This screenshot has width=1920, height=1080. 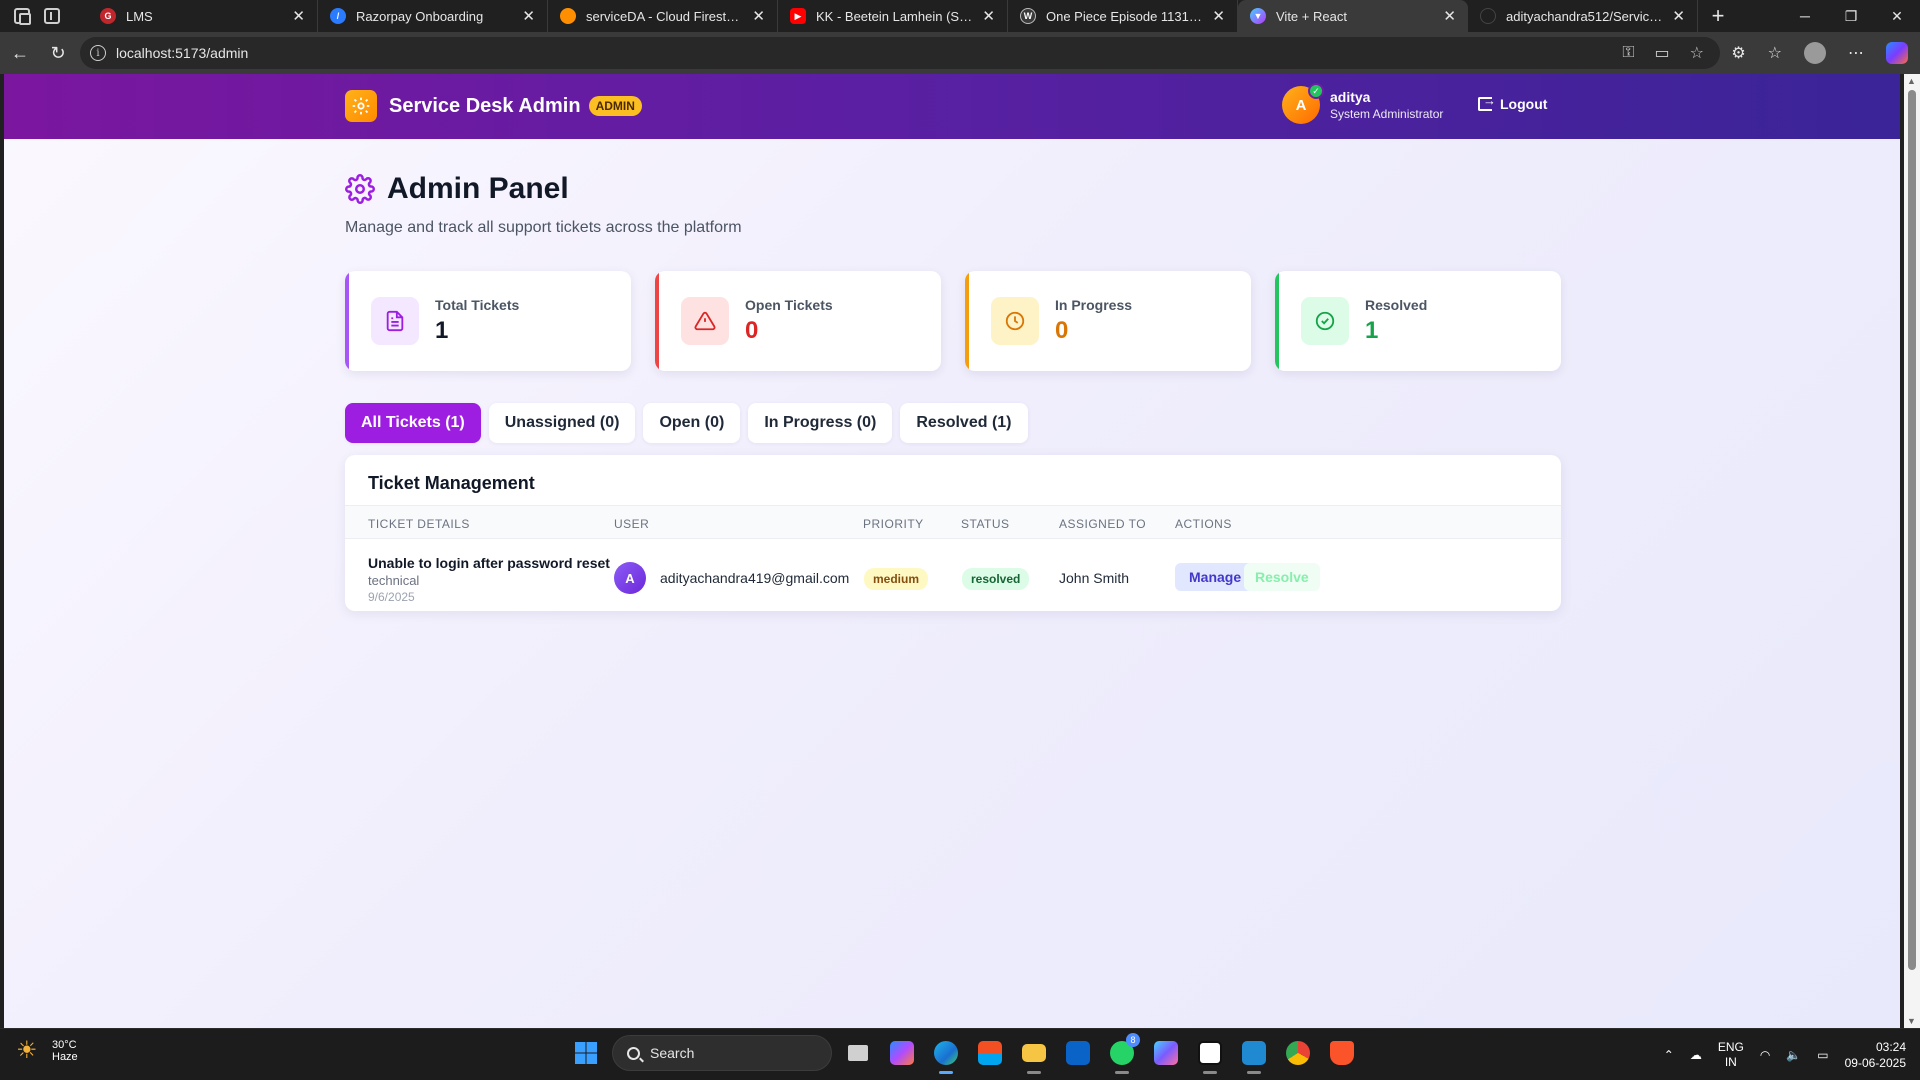 What do you see at coordinates (1298, 1053) in the screenshot?
I see `chrome-icon` at bounding box center [1298, 1053].